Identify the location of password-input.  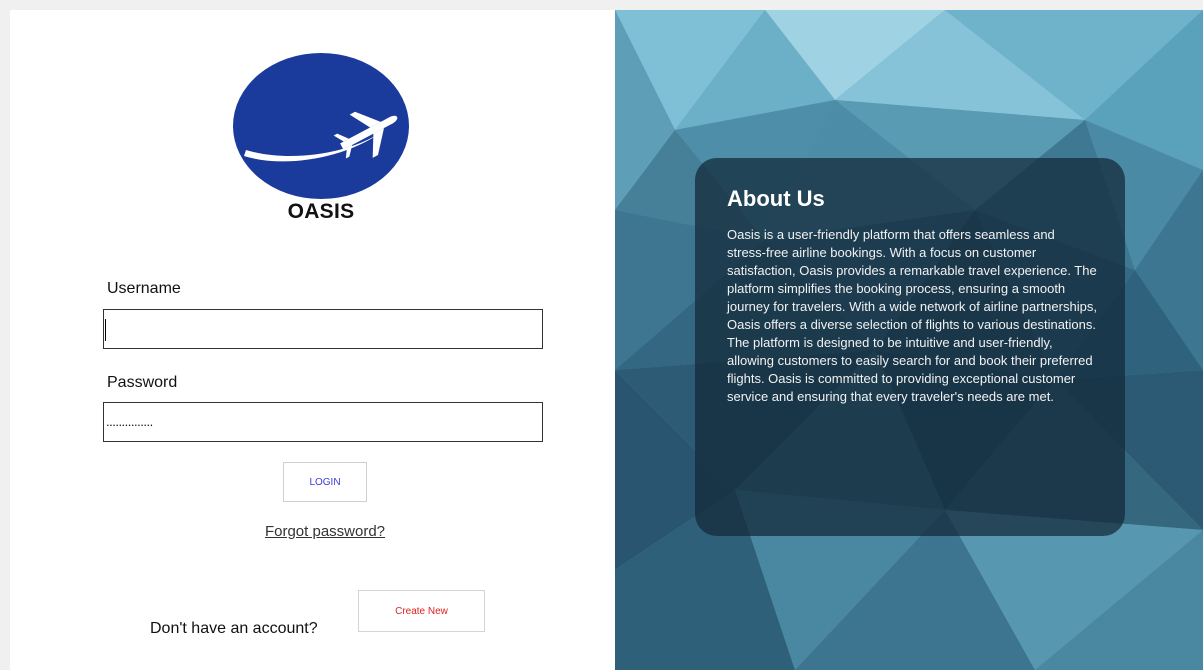
(323, 422).